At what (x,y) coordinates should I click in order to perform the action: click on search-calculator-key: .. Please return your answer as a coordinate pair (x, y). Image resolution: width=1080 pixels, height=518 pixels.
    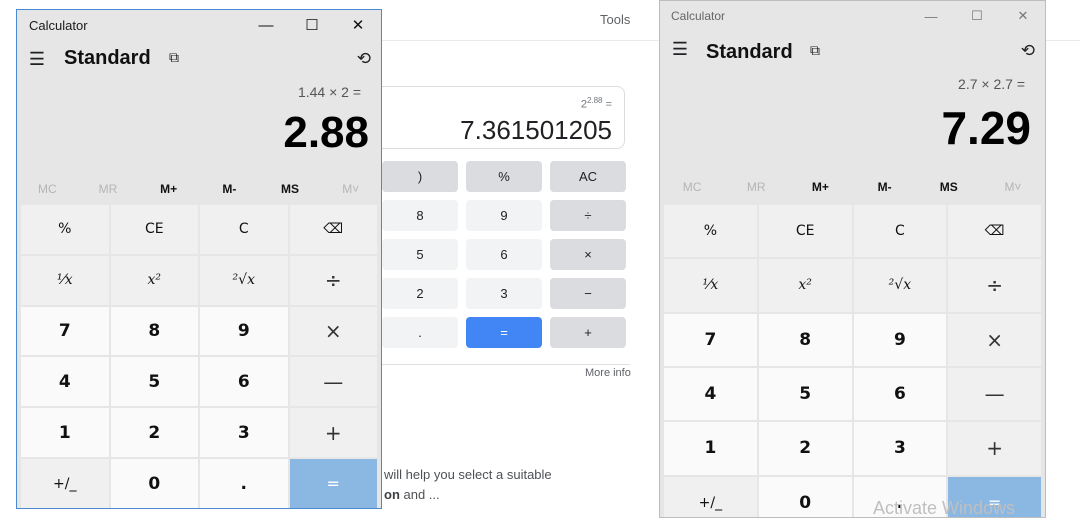
    Looking at the image, I should click on (420, 332).